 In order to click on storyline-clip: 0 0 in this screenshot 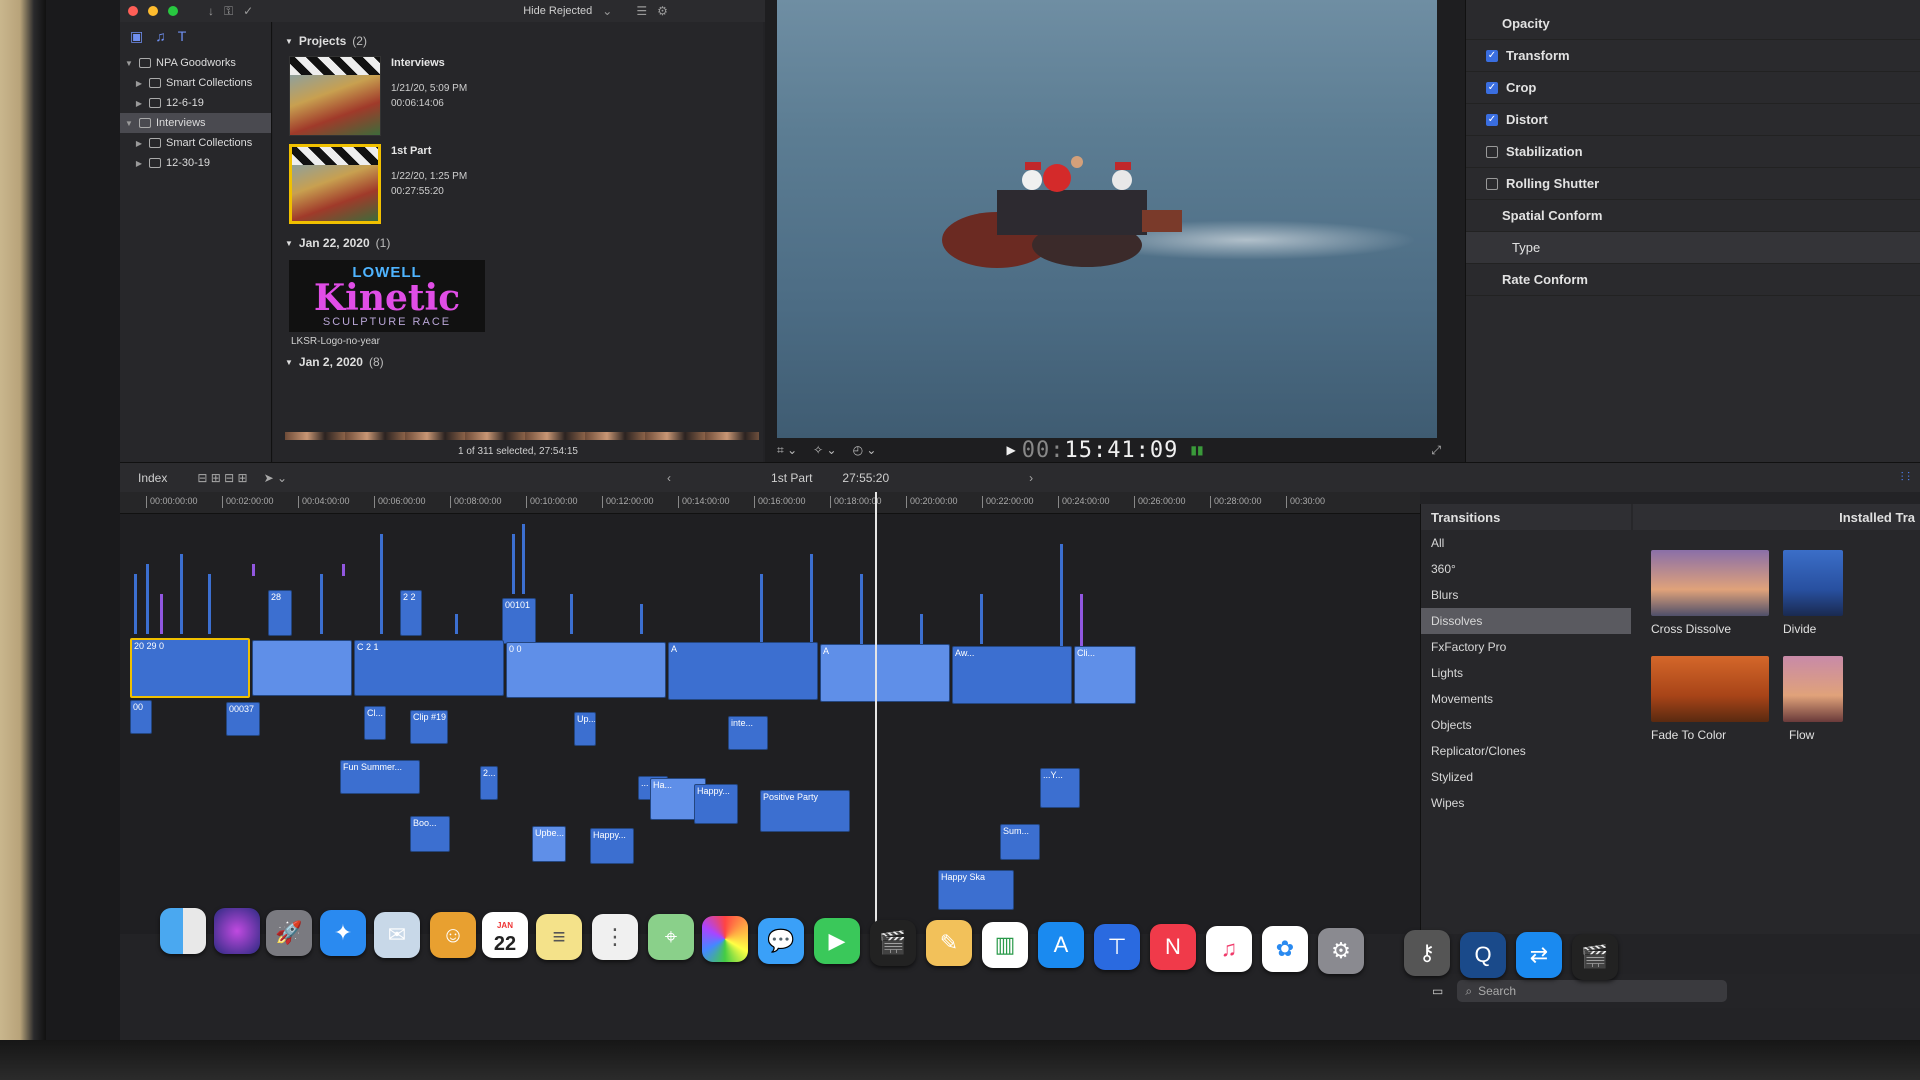, I will do `click(586, 670)`.